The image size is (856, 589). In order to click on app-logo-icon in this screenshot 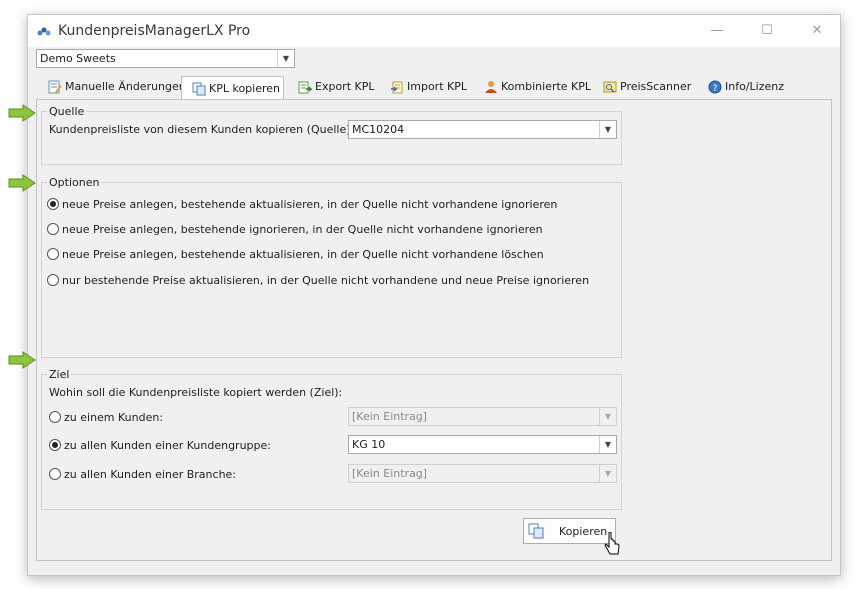, I will do `click(44, 31)`.